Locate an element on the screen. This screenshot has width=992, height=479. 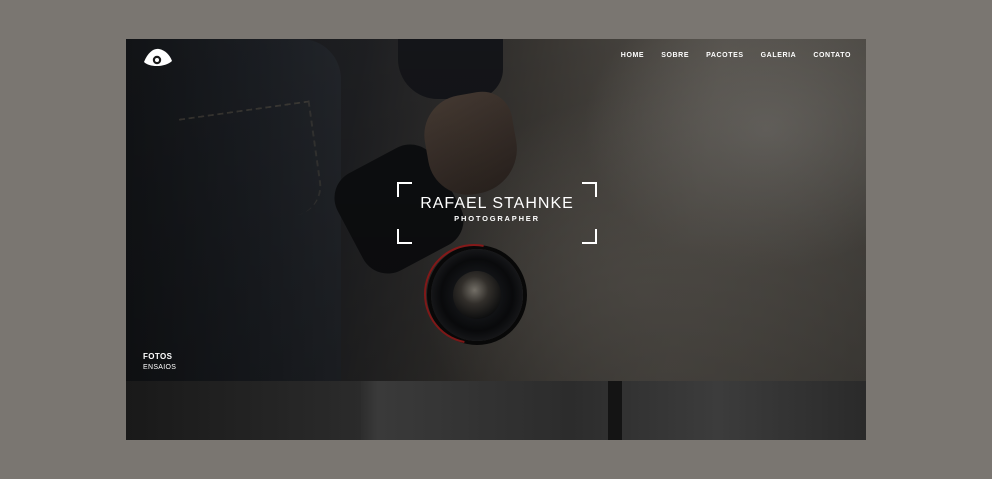
title-frame: RAFAEL STAHNKE PHOTOGRAPHER is located at coordinates (497, 213).